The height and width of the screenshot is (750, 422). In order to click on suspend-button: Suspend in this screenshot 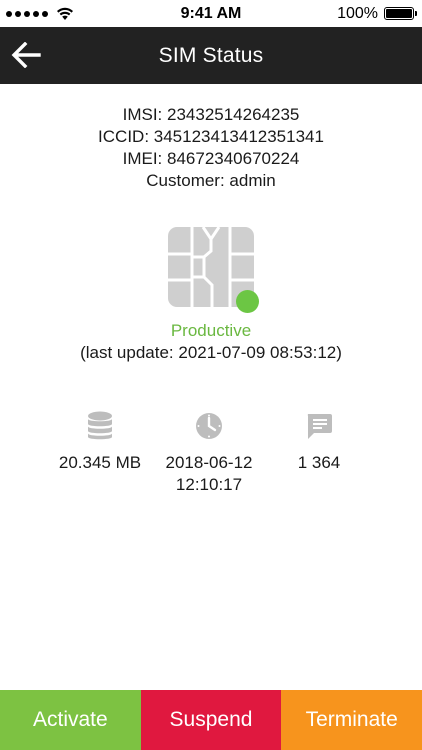, I will do `click(211, 720)`.